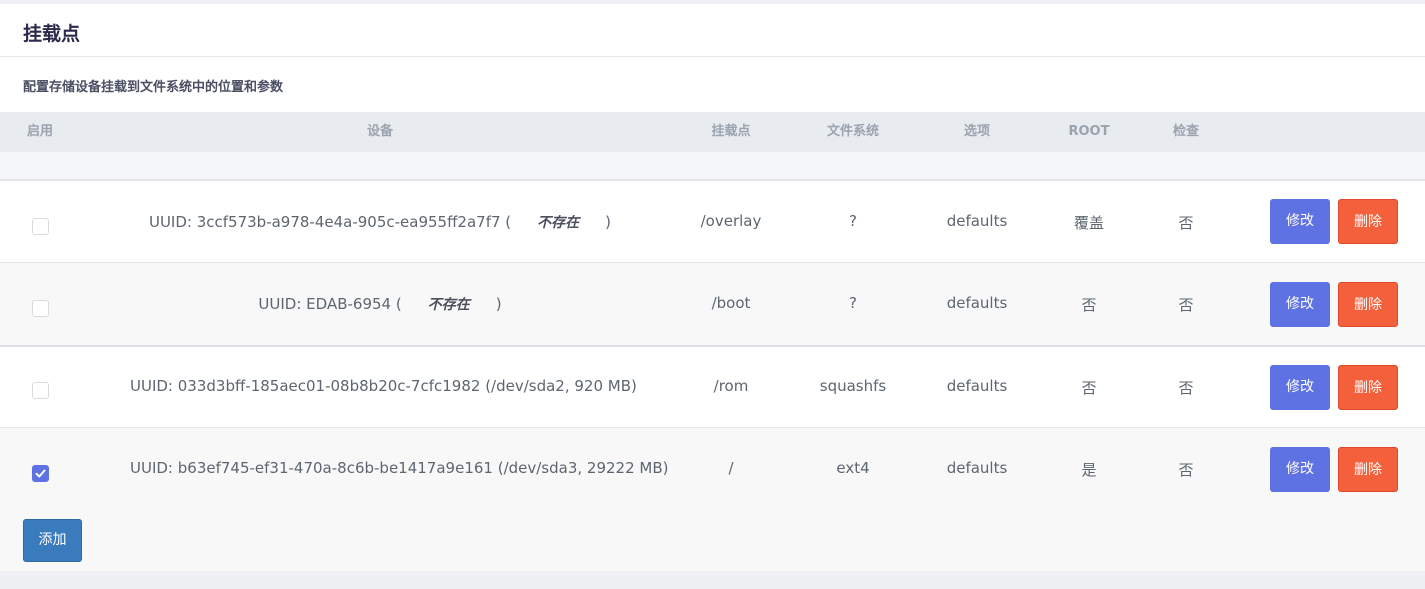  Describe the element at coordinates (852, 131) in the screenshot. I see `header-filesystem: 文件系统` at that location.